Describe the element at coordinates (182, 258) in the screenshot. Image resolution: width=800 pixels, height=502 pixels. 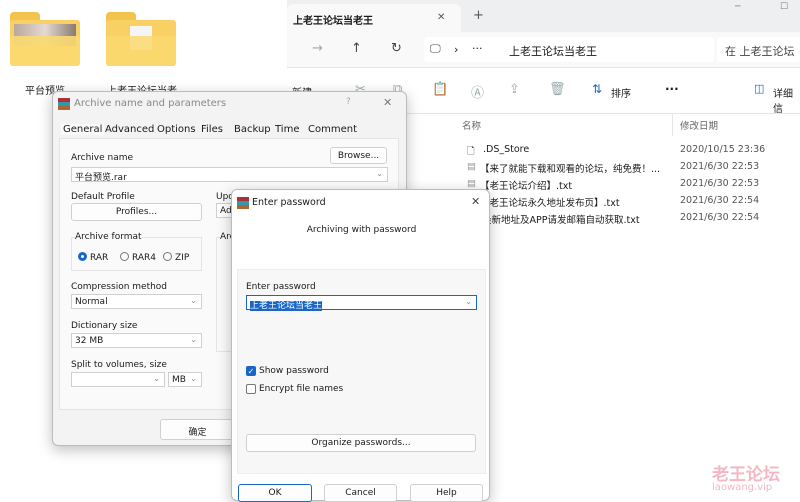
I see `radio-label: ZIP` at that location.